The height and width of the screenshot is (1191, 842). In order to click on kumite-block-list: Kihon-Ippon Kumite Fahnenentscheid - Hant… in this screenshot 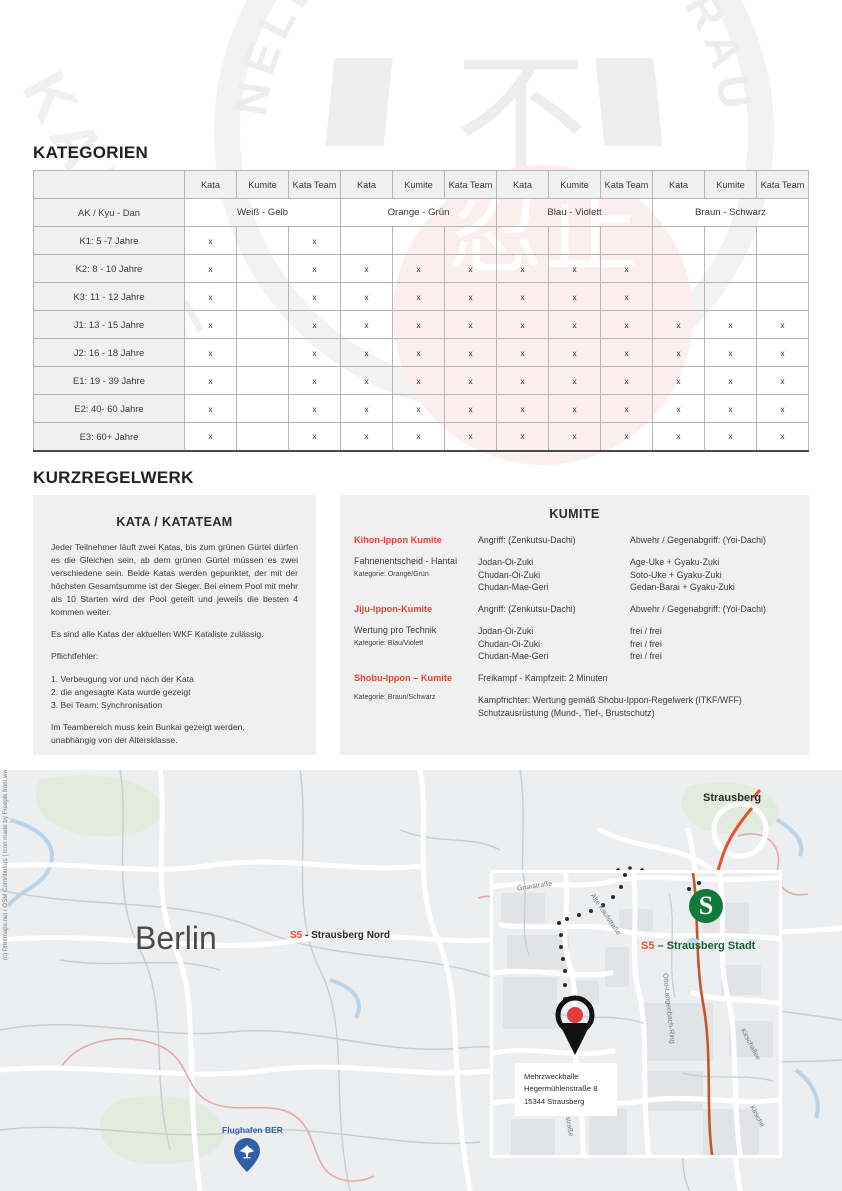, I will do `click(574, 632)`.